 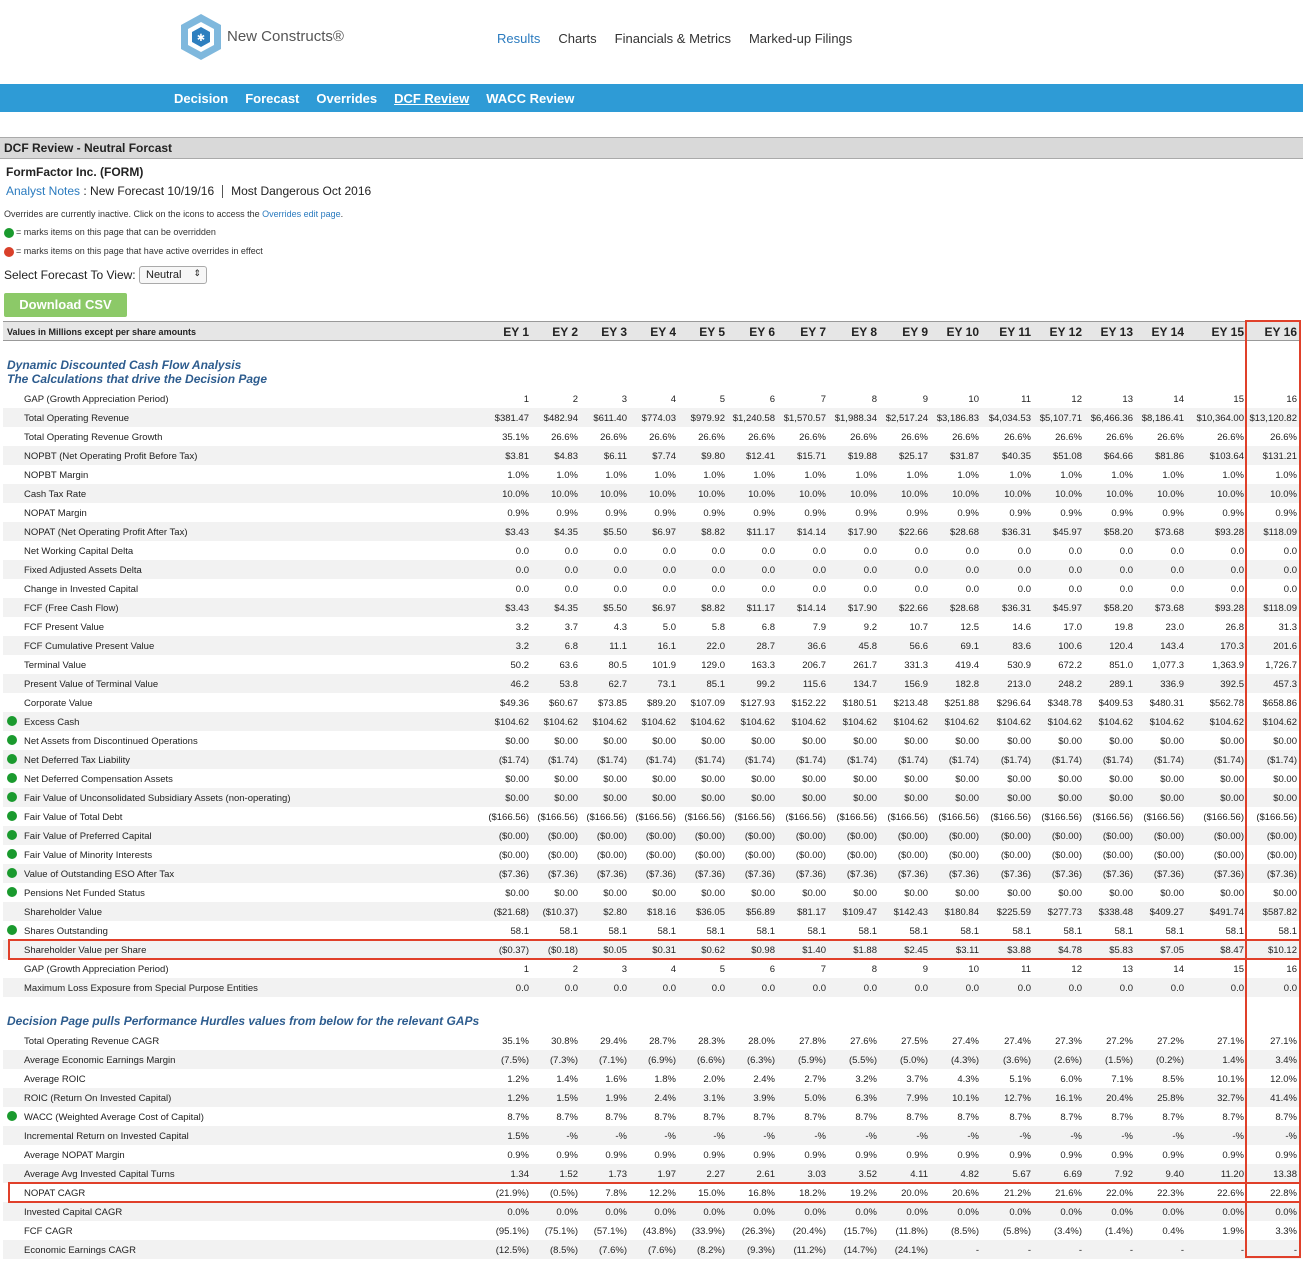 I want to click on nav-financials: Financials & Metrics, so click(x=673, y=38).